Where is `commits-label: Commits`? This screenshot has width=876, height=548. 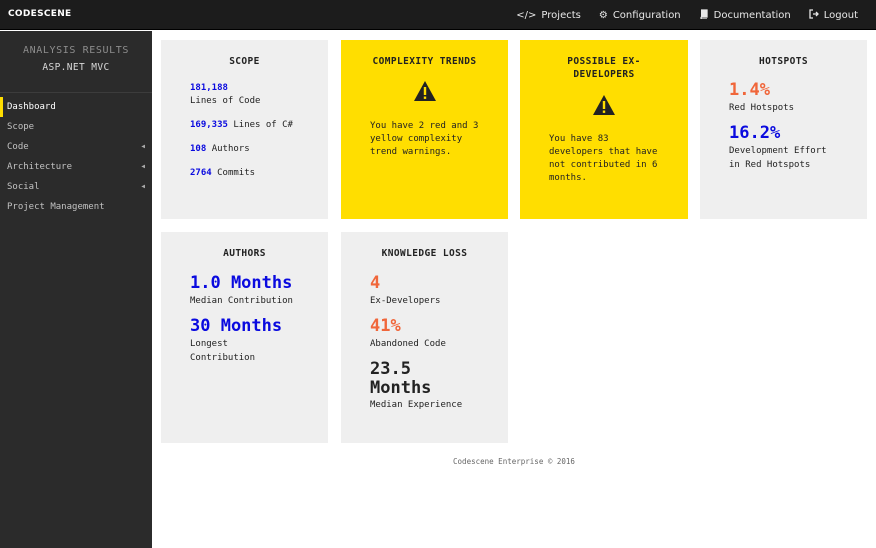 commits-label: Commits is located at coordinates (236, 173).